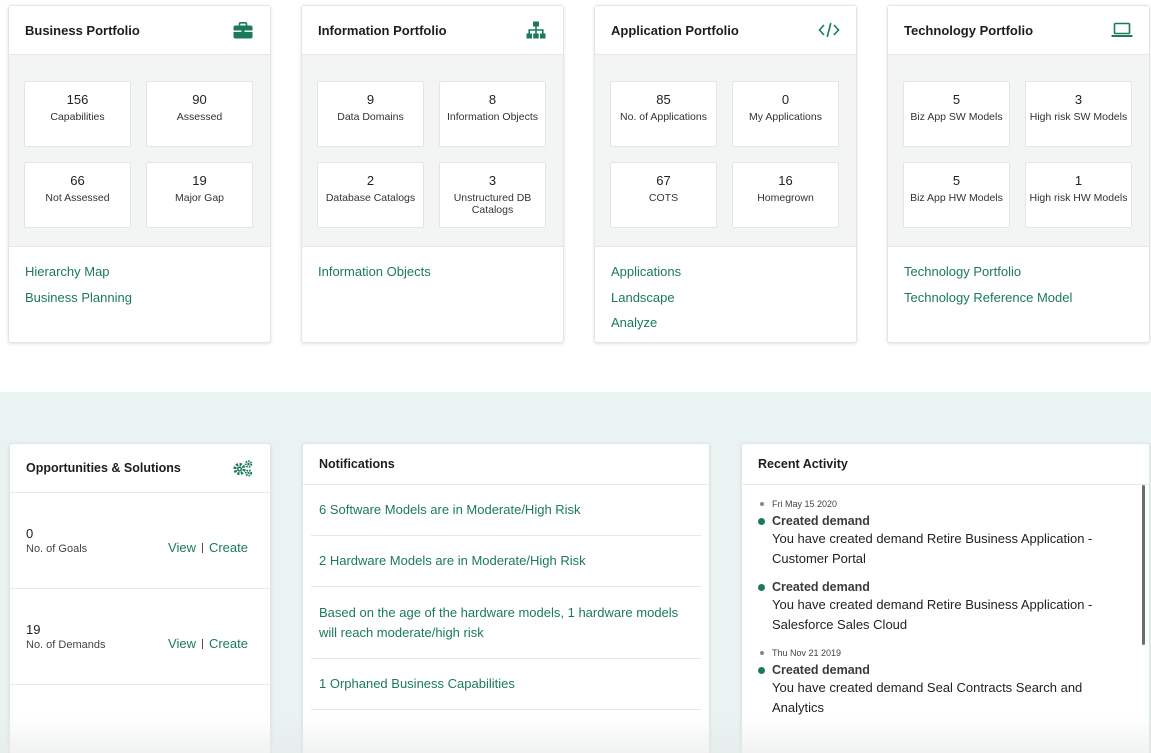 The width and height of the screenshot is (1151, 753). I want to click on stat-value: 1, so click(1078, 180).